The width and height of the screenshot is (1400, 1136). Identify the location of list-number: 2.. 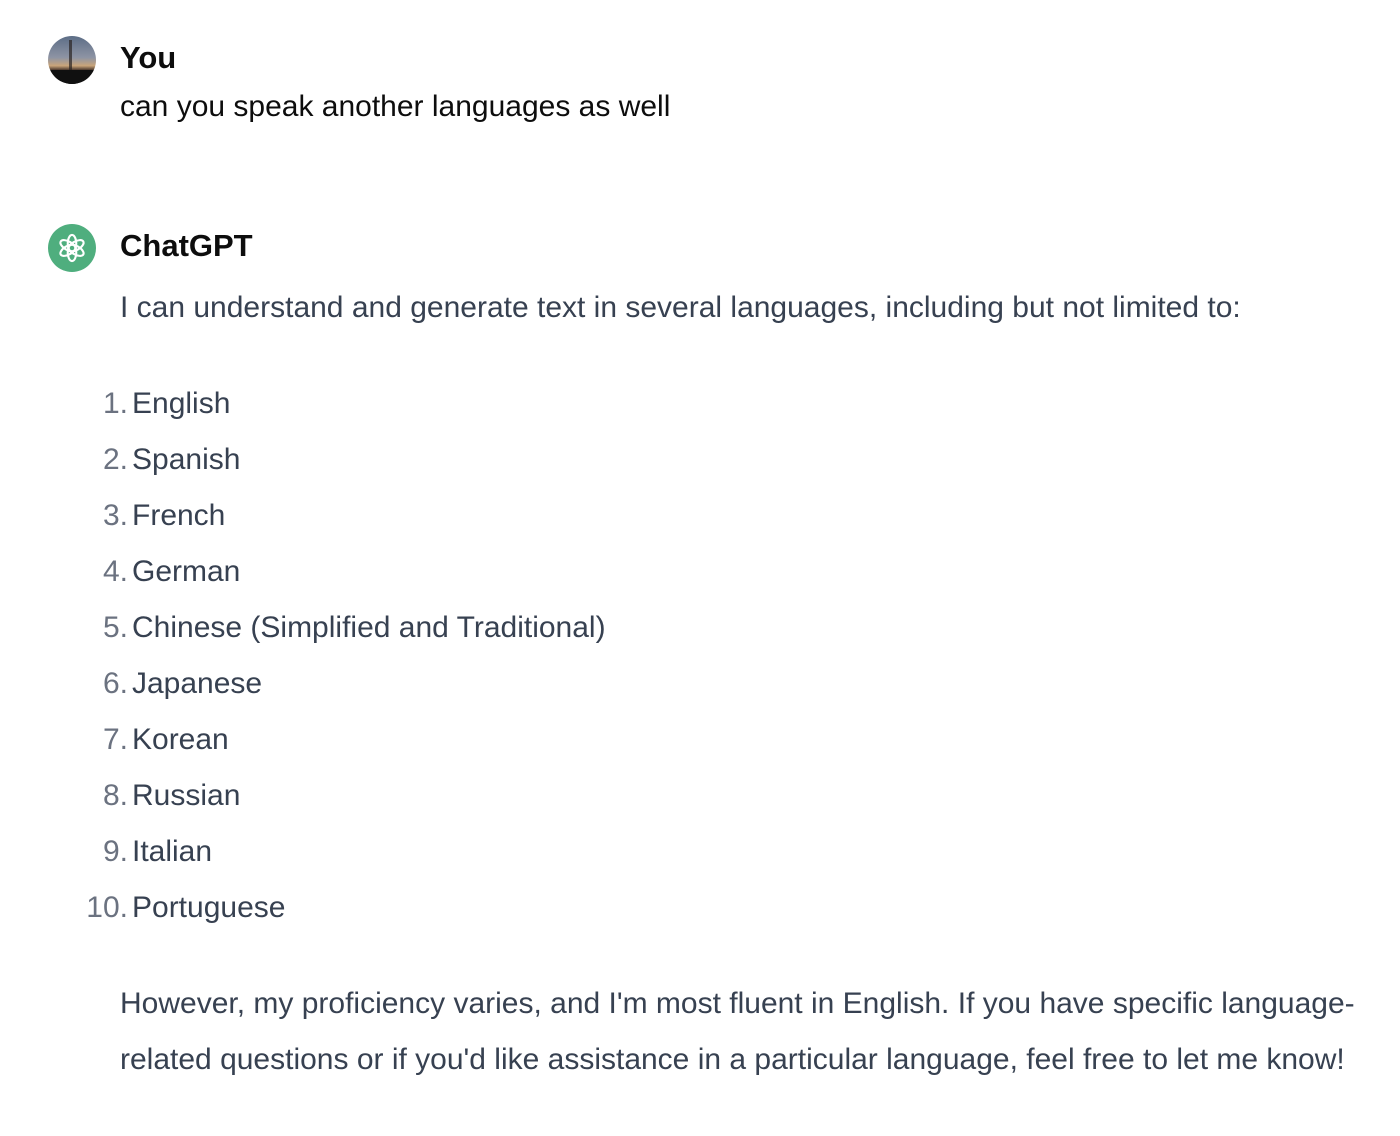
(115, 459).